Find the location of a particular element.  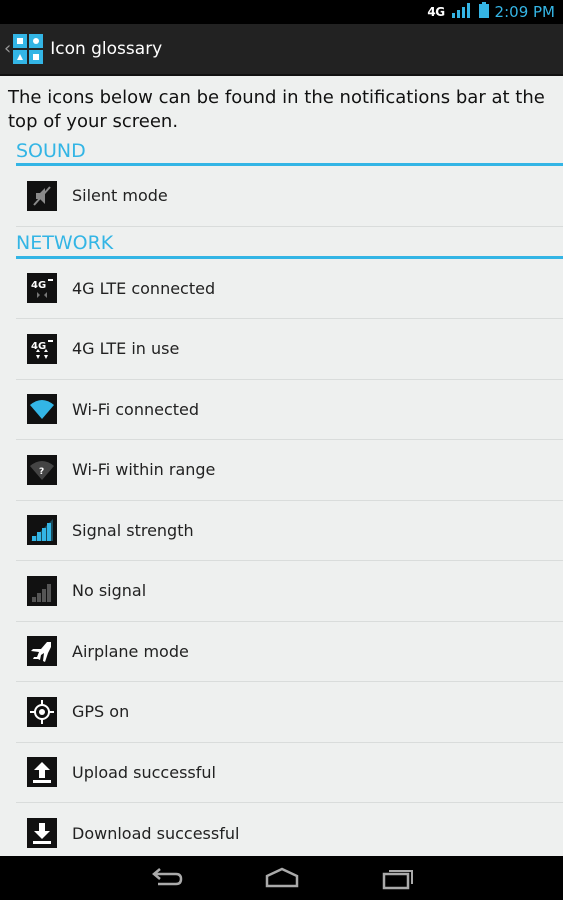

clock: 2:09 PM is located at coordinates (524, 12).